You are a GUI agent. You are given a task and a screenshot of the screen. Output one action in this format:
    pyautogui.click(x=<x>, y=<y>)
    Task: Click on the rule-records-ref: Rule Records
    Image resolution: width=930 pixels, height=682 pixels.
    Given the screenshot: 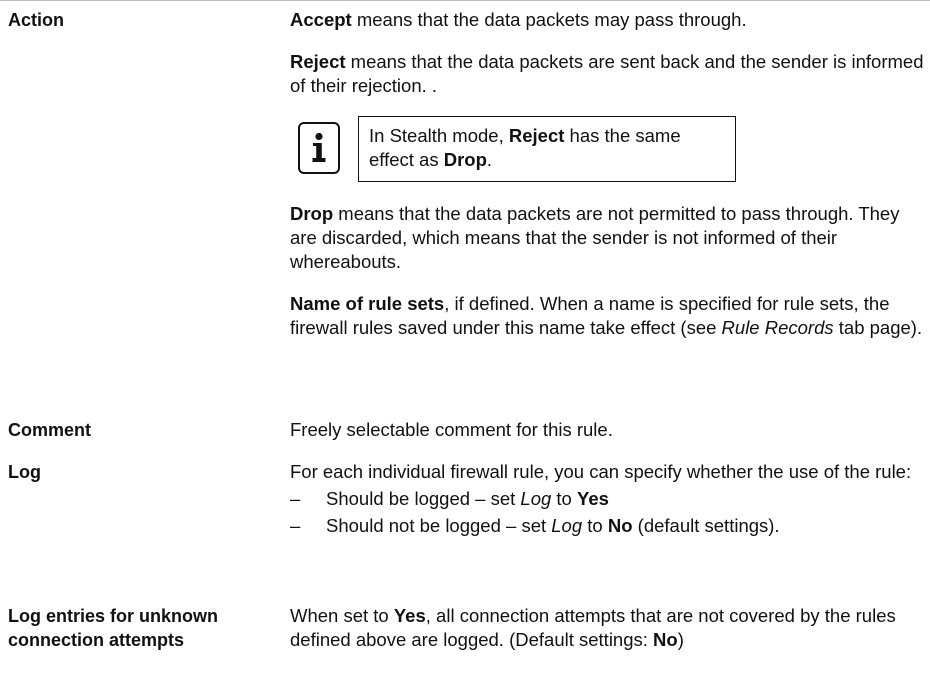 What is the action you would take?
    pyautogui.click(x=777, y=327)
    